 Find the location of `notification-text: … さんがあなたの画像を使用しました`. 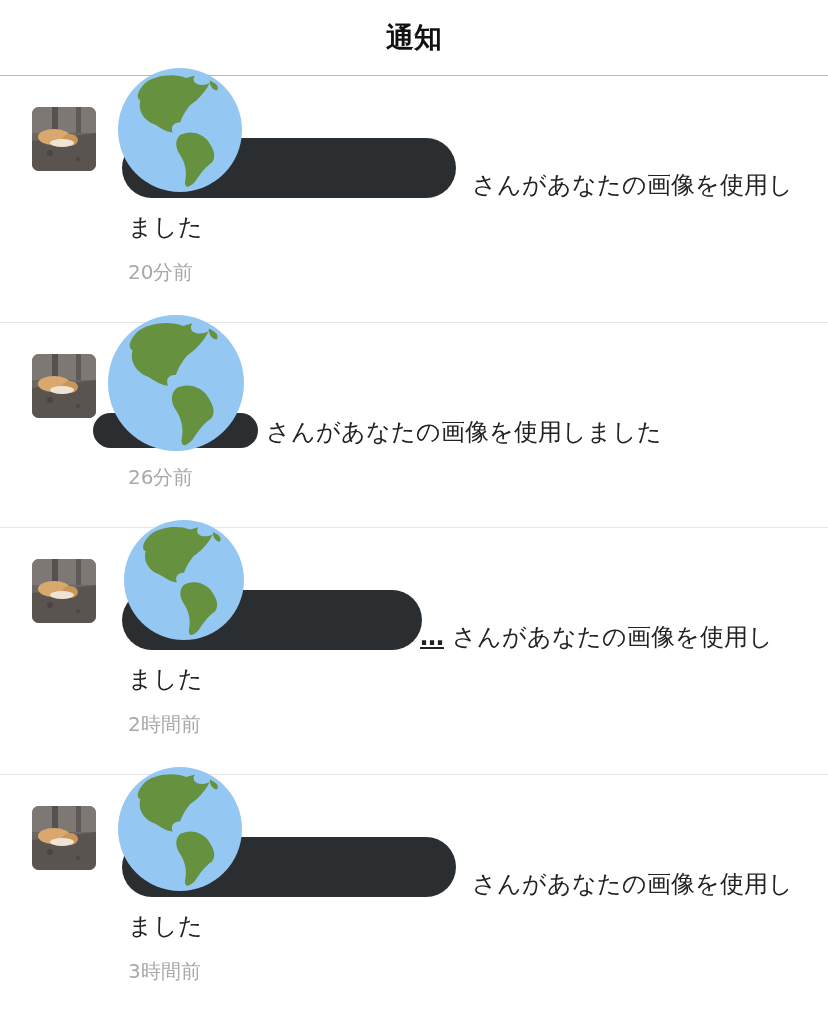

notification-text: … さんがあなたの画像を使用しました is located at coordinates (462, 658).